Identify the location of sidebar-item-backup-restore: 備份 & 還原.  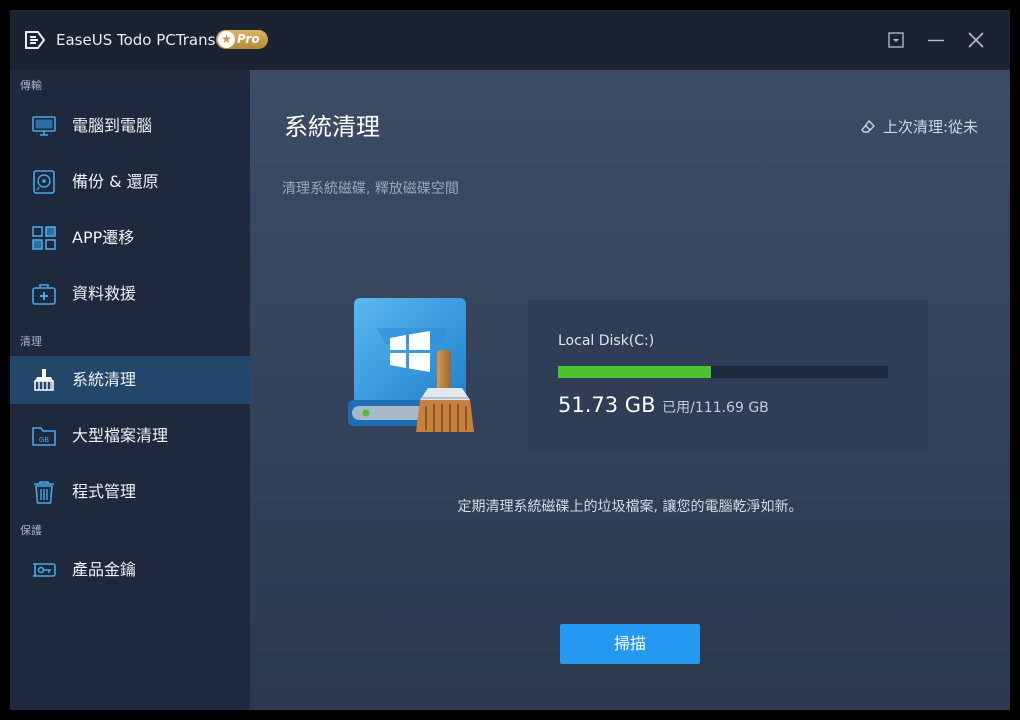
(130, 182).